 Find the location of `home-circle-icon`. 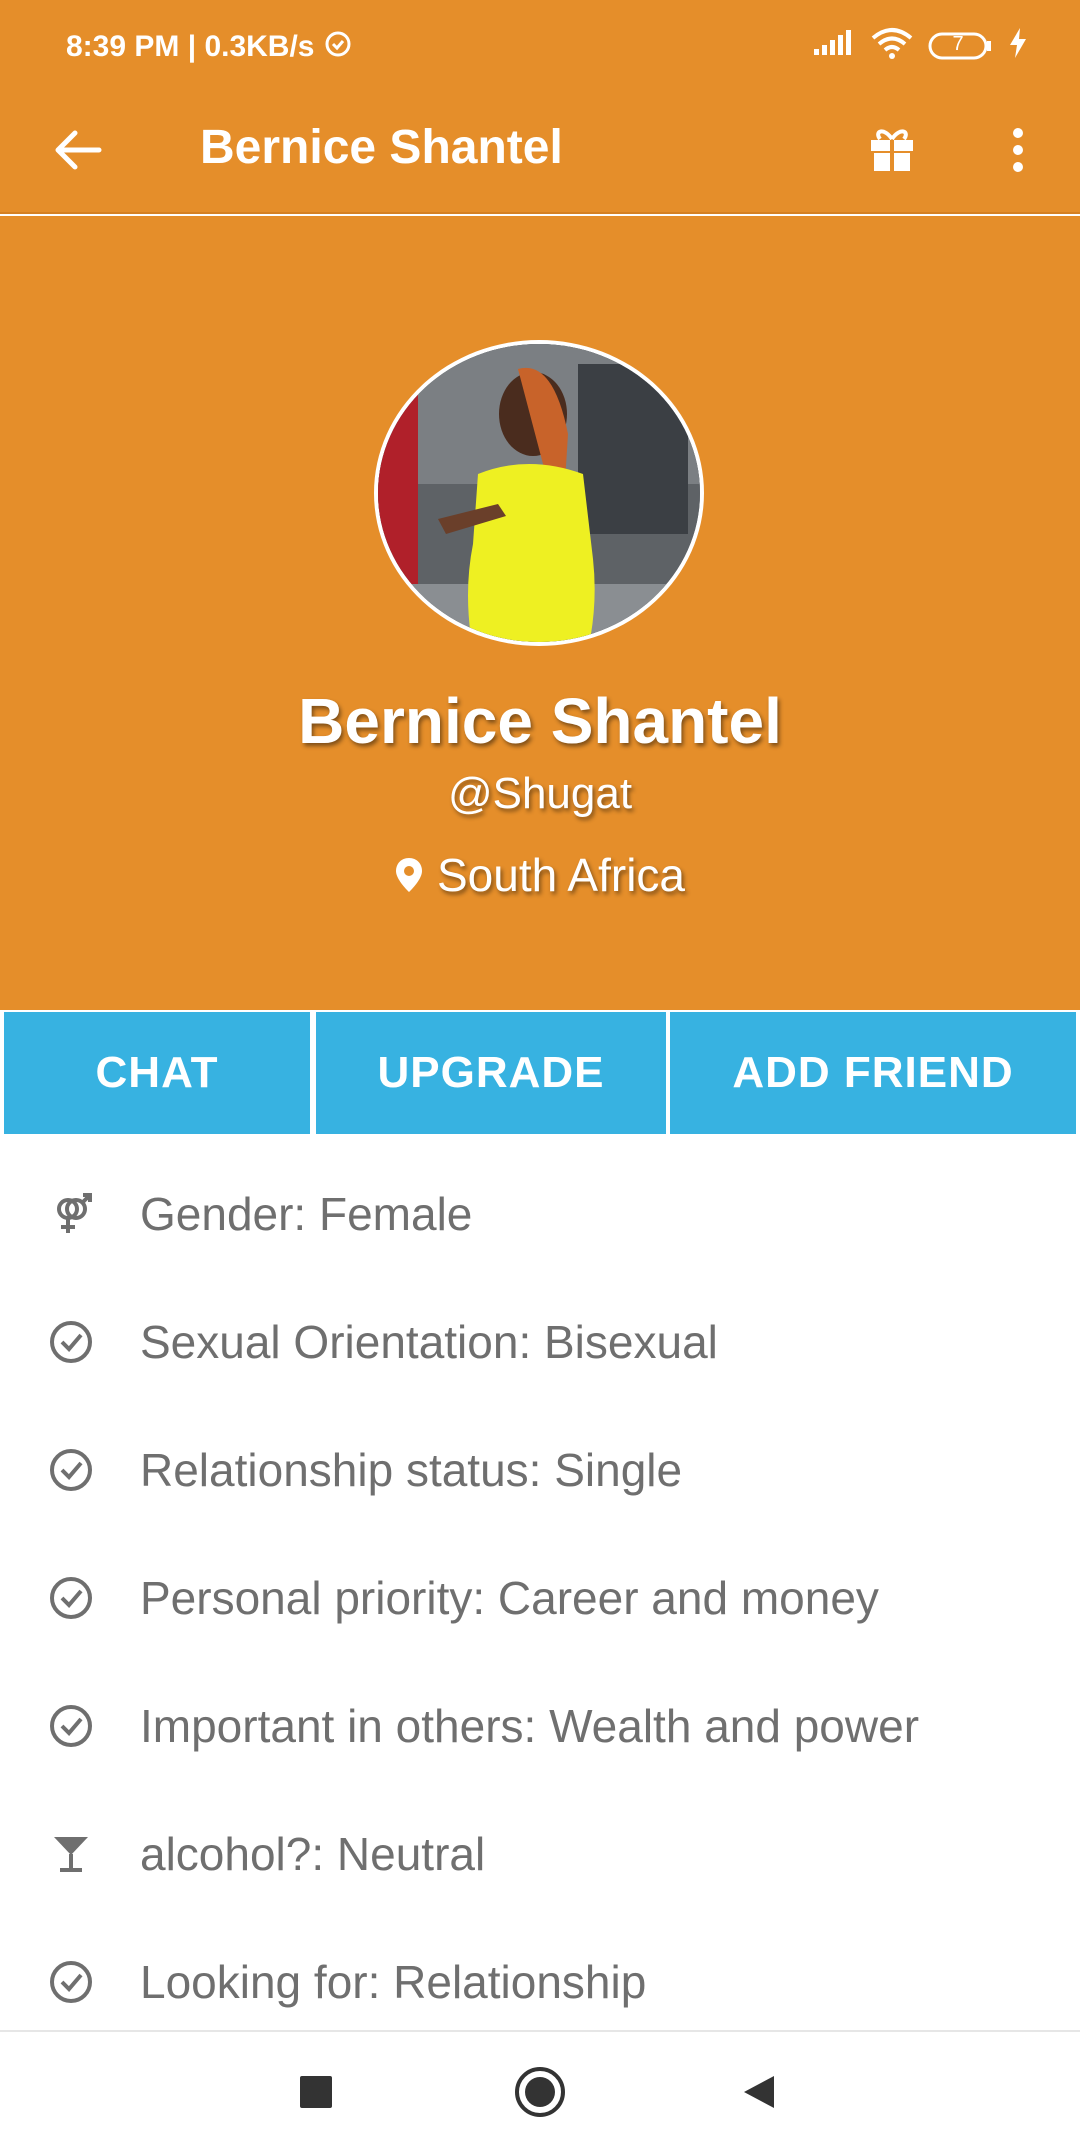

home-circle-icon is located at coordinates (540, 2092).